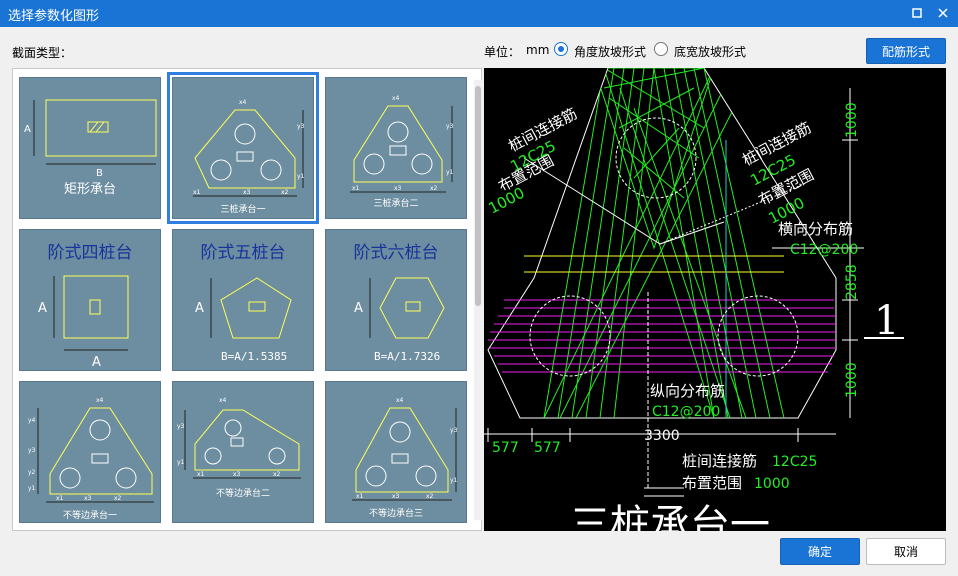  I want to click on thumb-unequal-cap-1-caption: 不等边承台一, so click(89, 516).